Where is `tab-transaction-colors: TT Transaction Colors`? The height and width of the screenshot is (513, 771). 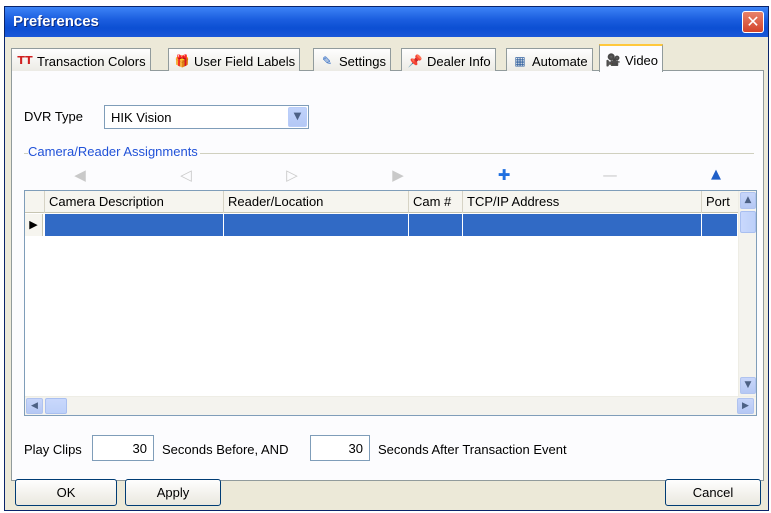
tab-transaction-colors: TT Transaction Colors is located at coordinates (81, 59).